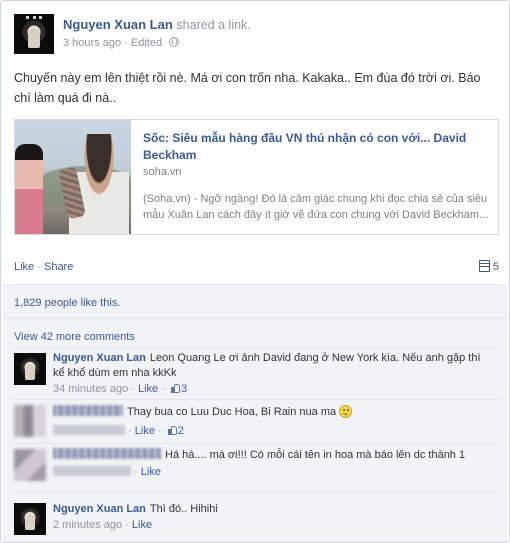 This screenshot has height=543, width=510. I want to click on view-more-comments-link: View 42 more comments, so click(74, 337).